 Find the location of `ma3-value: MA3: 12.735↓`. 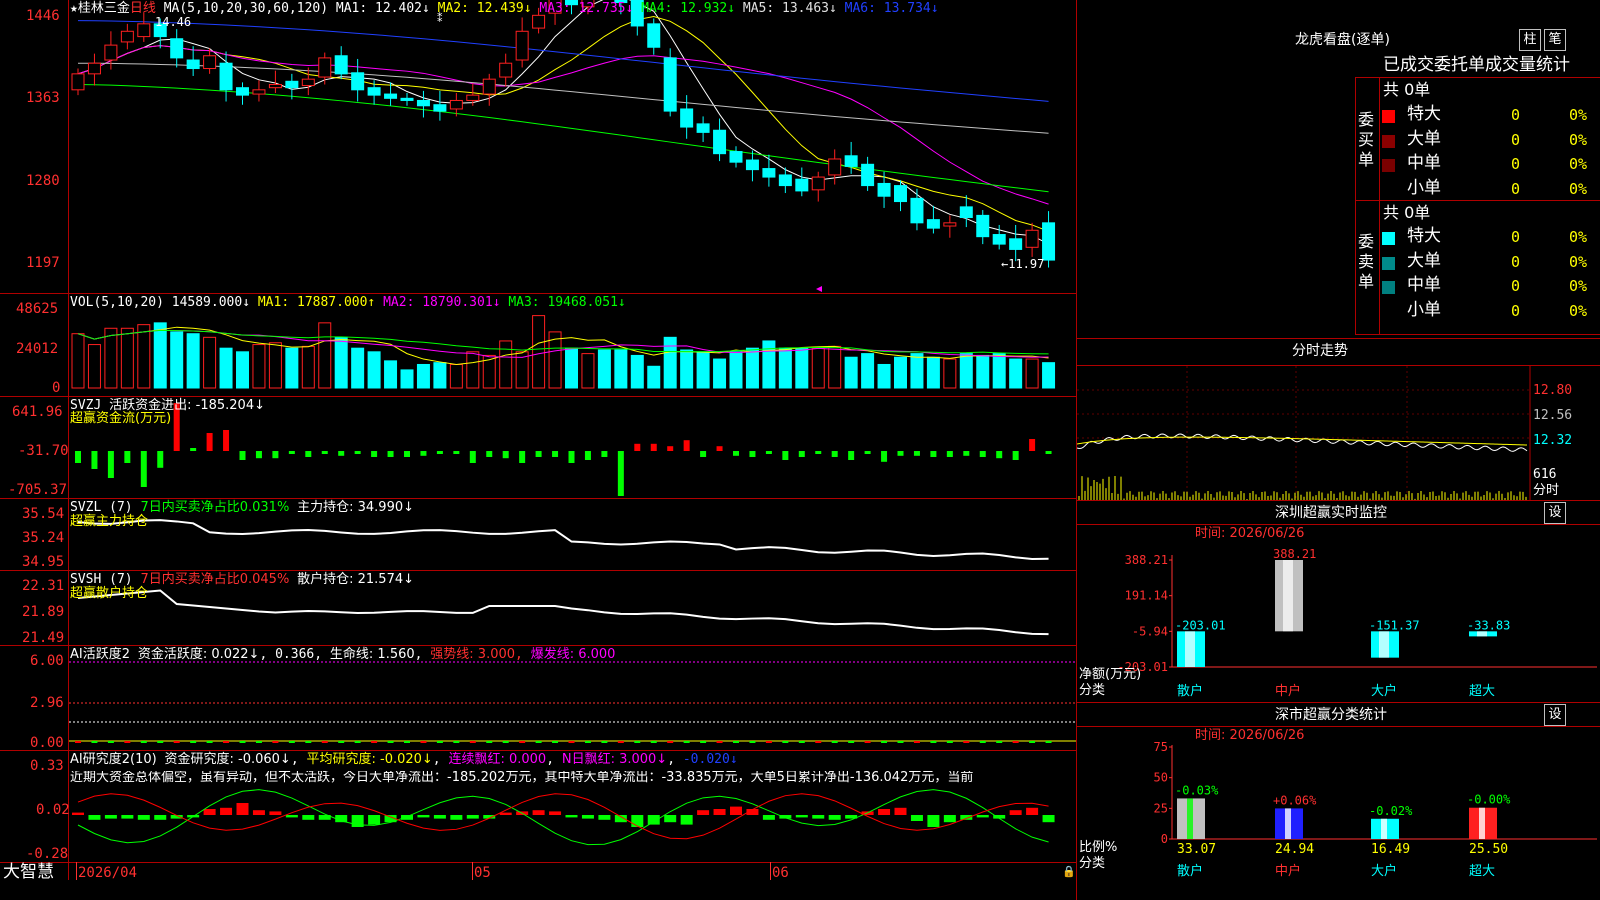

ma3-value: MA3: 12.735↓ is located at coordinates (586, 8).